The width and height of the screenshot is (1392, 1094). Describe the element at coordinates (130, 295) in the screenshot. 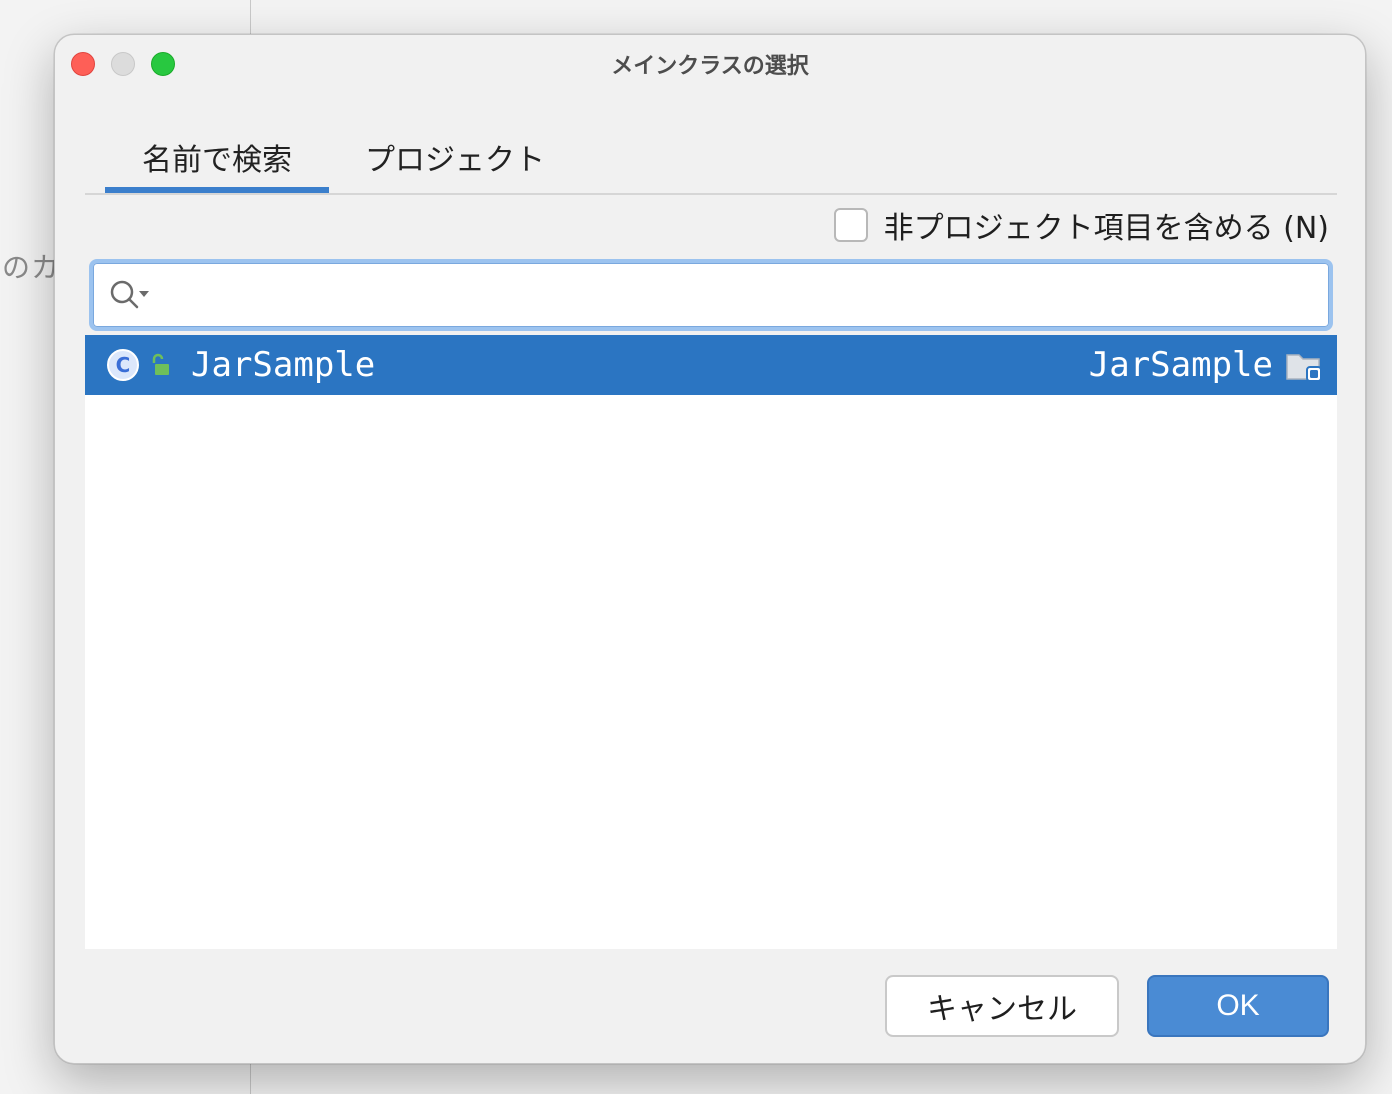

I see `search-icon` at that location.